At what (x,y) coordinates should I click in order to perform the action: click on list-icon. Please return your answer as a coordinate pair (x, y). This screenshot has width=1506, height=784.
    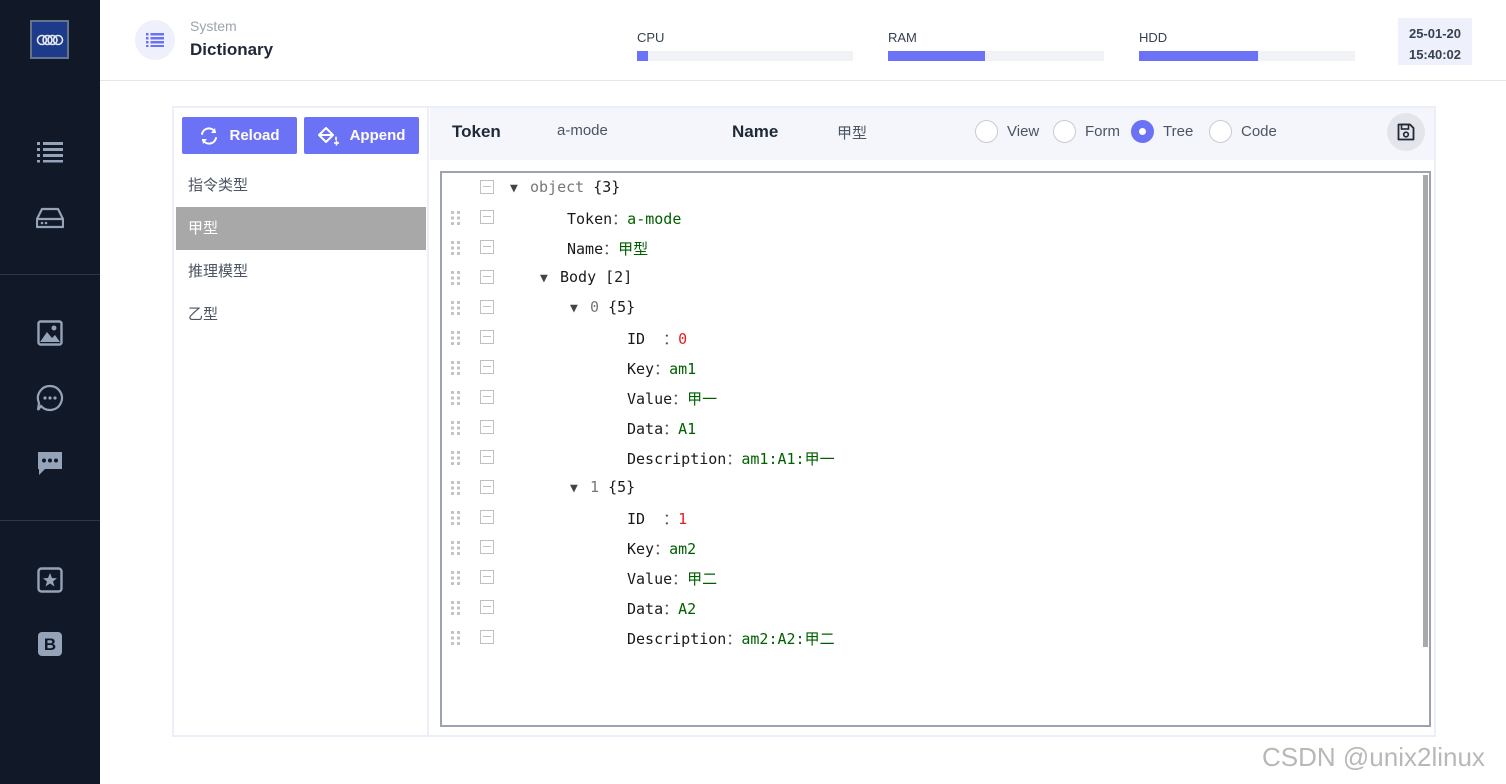
    Looking at the image, I should click on (50, 152).